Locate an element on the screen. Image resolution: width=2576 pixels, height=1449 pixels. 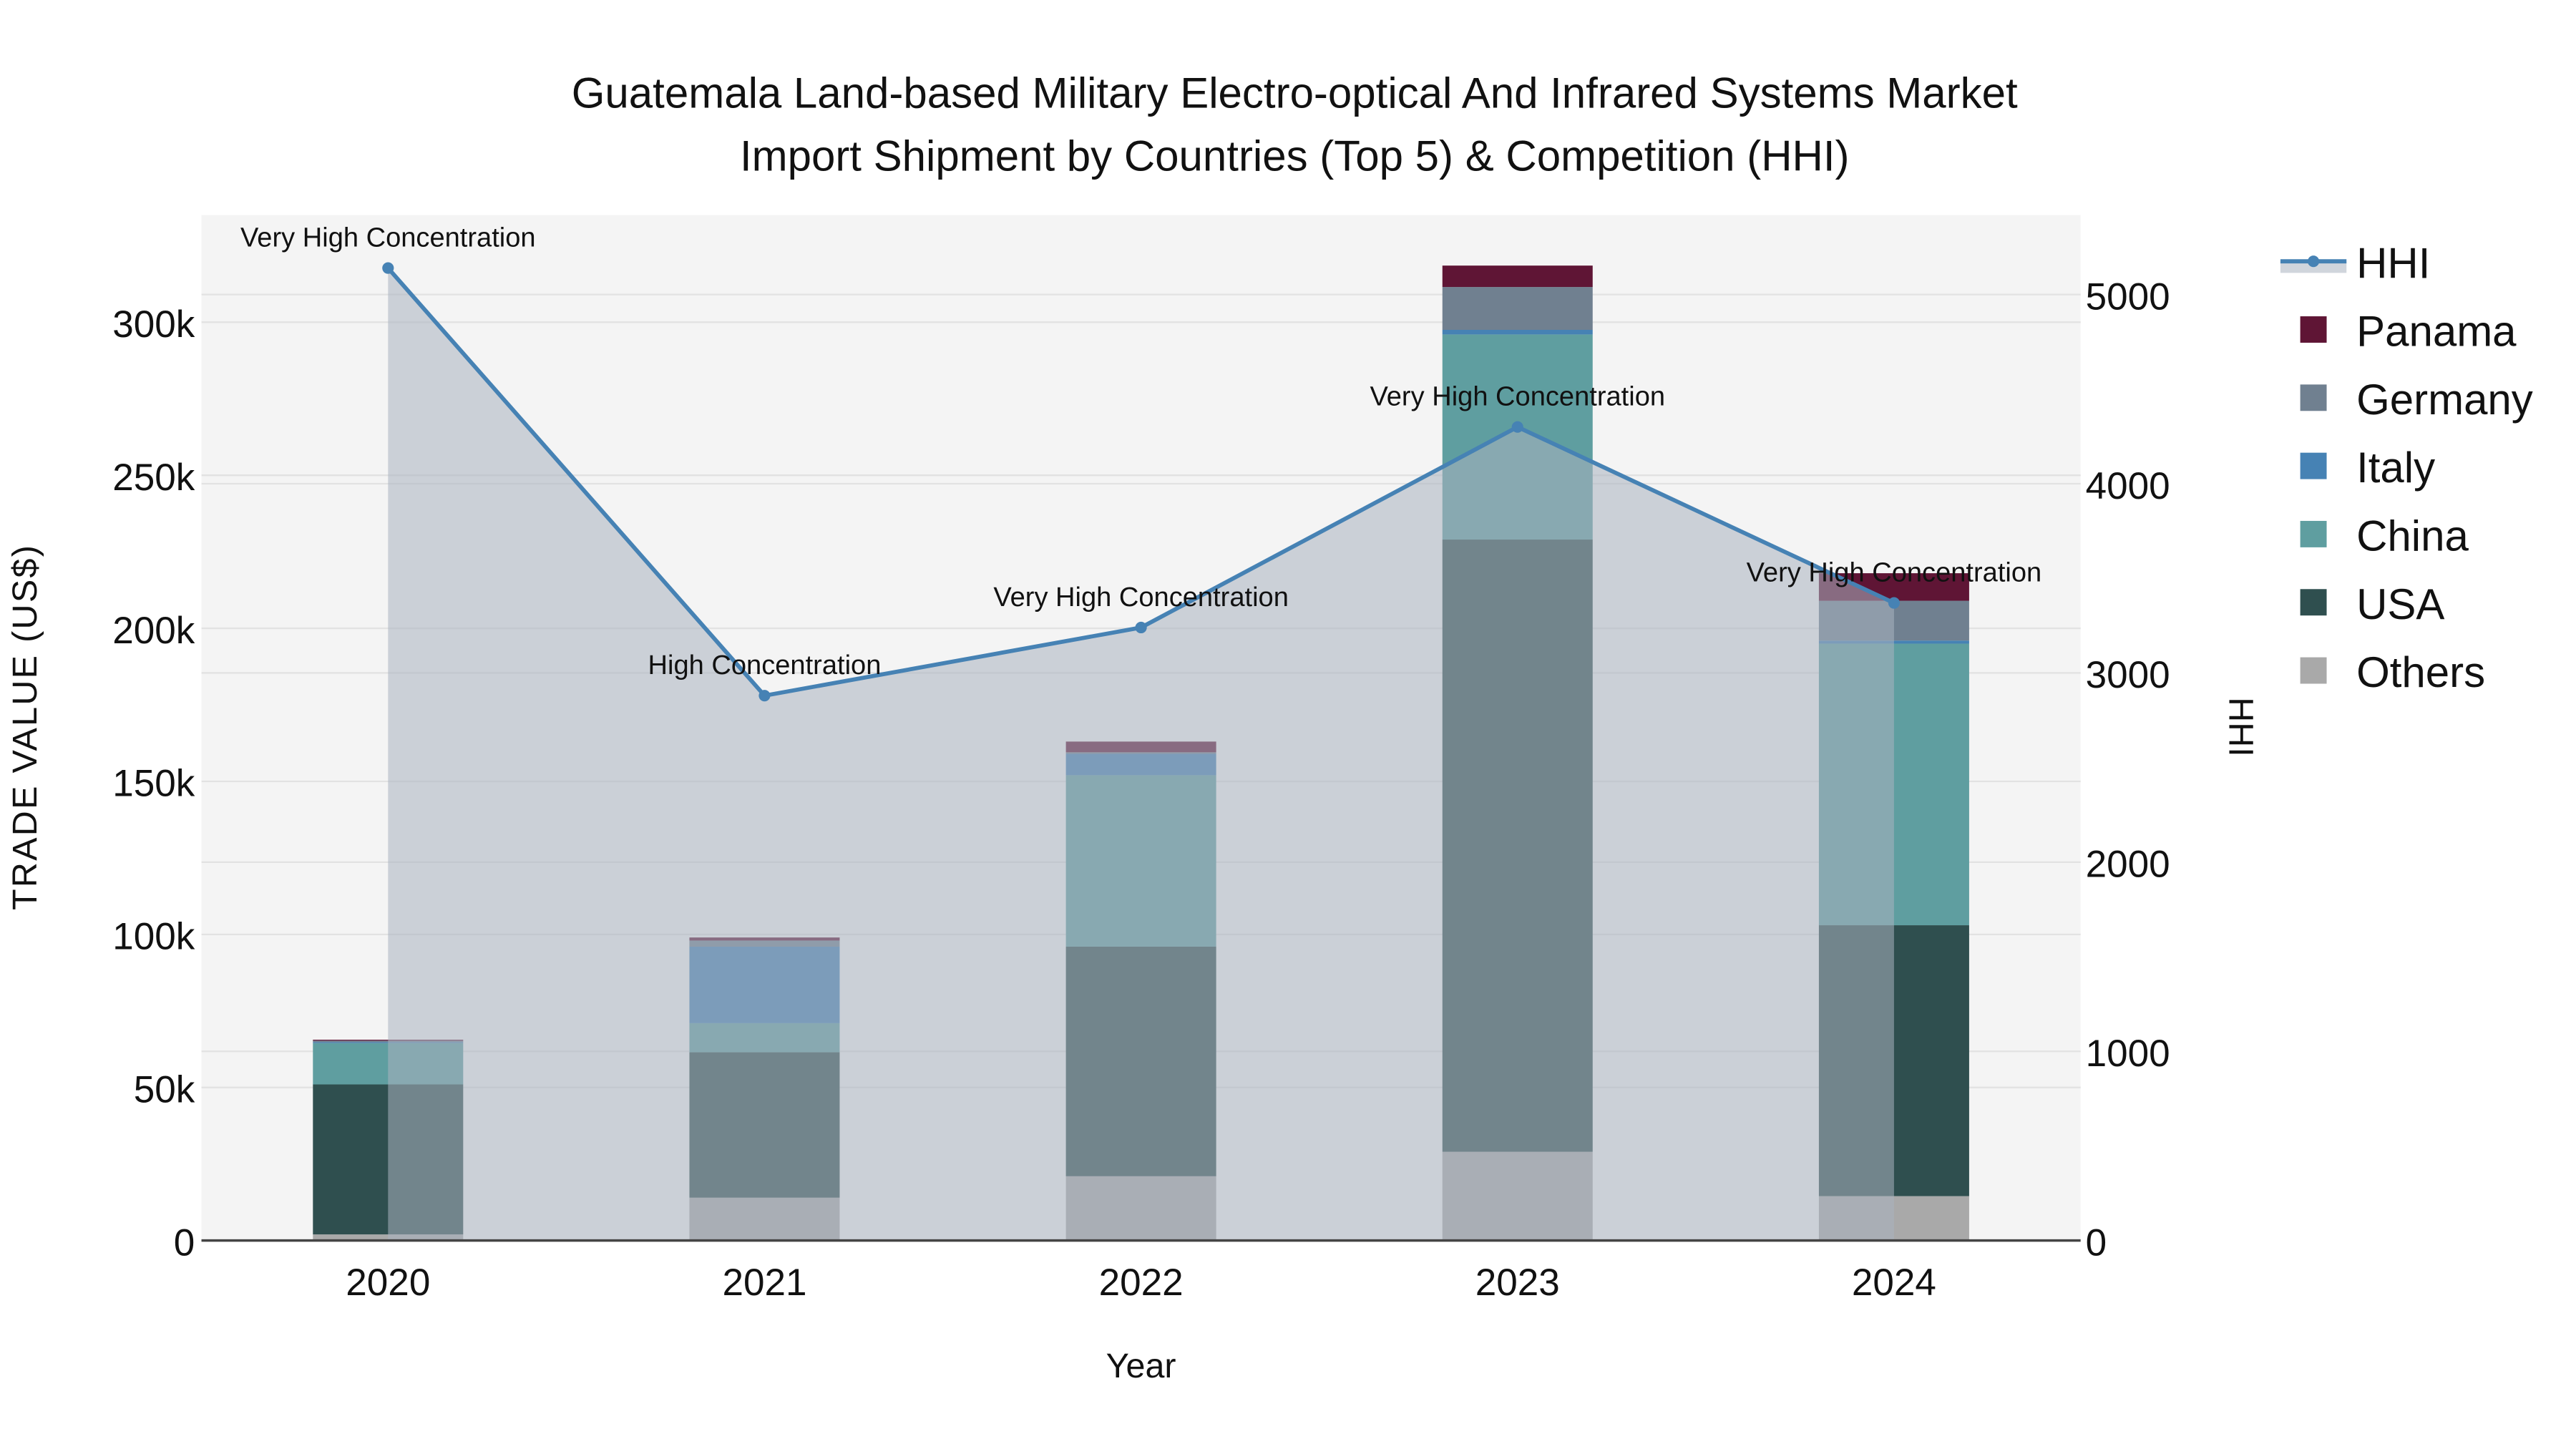
y2-tick-label: 0 is located at coordinates (2096, 1242).